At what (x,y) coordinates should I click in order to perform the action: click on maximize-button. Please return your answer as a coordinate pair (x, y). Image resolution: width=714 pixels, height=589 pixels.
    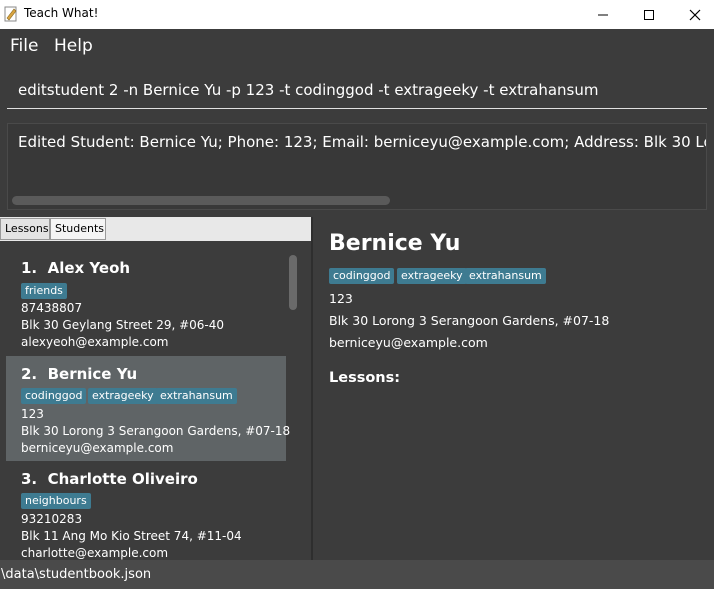
    Looking at the image, I should click on (649, 14).